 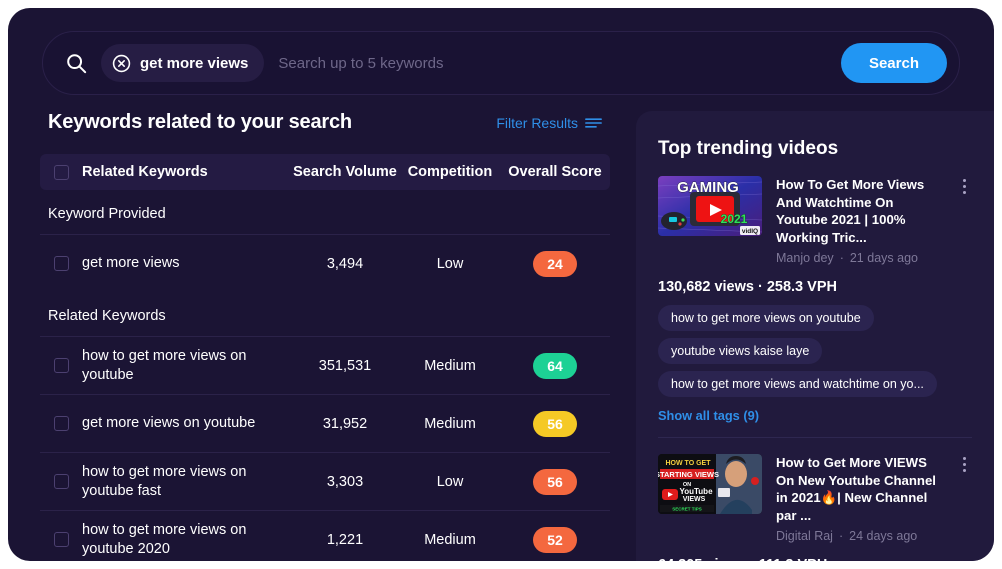 I want to click on cell-search-volume: 31,952, so click(x=345, y=423).